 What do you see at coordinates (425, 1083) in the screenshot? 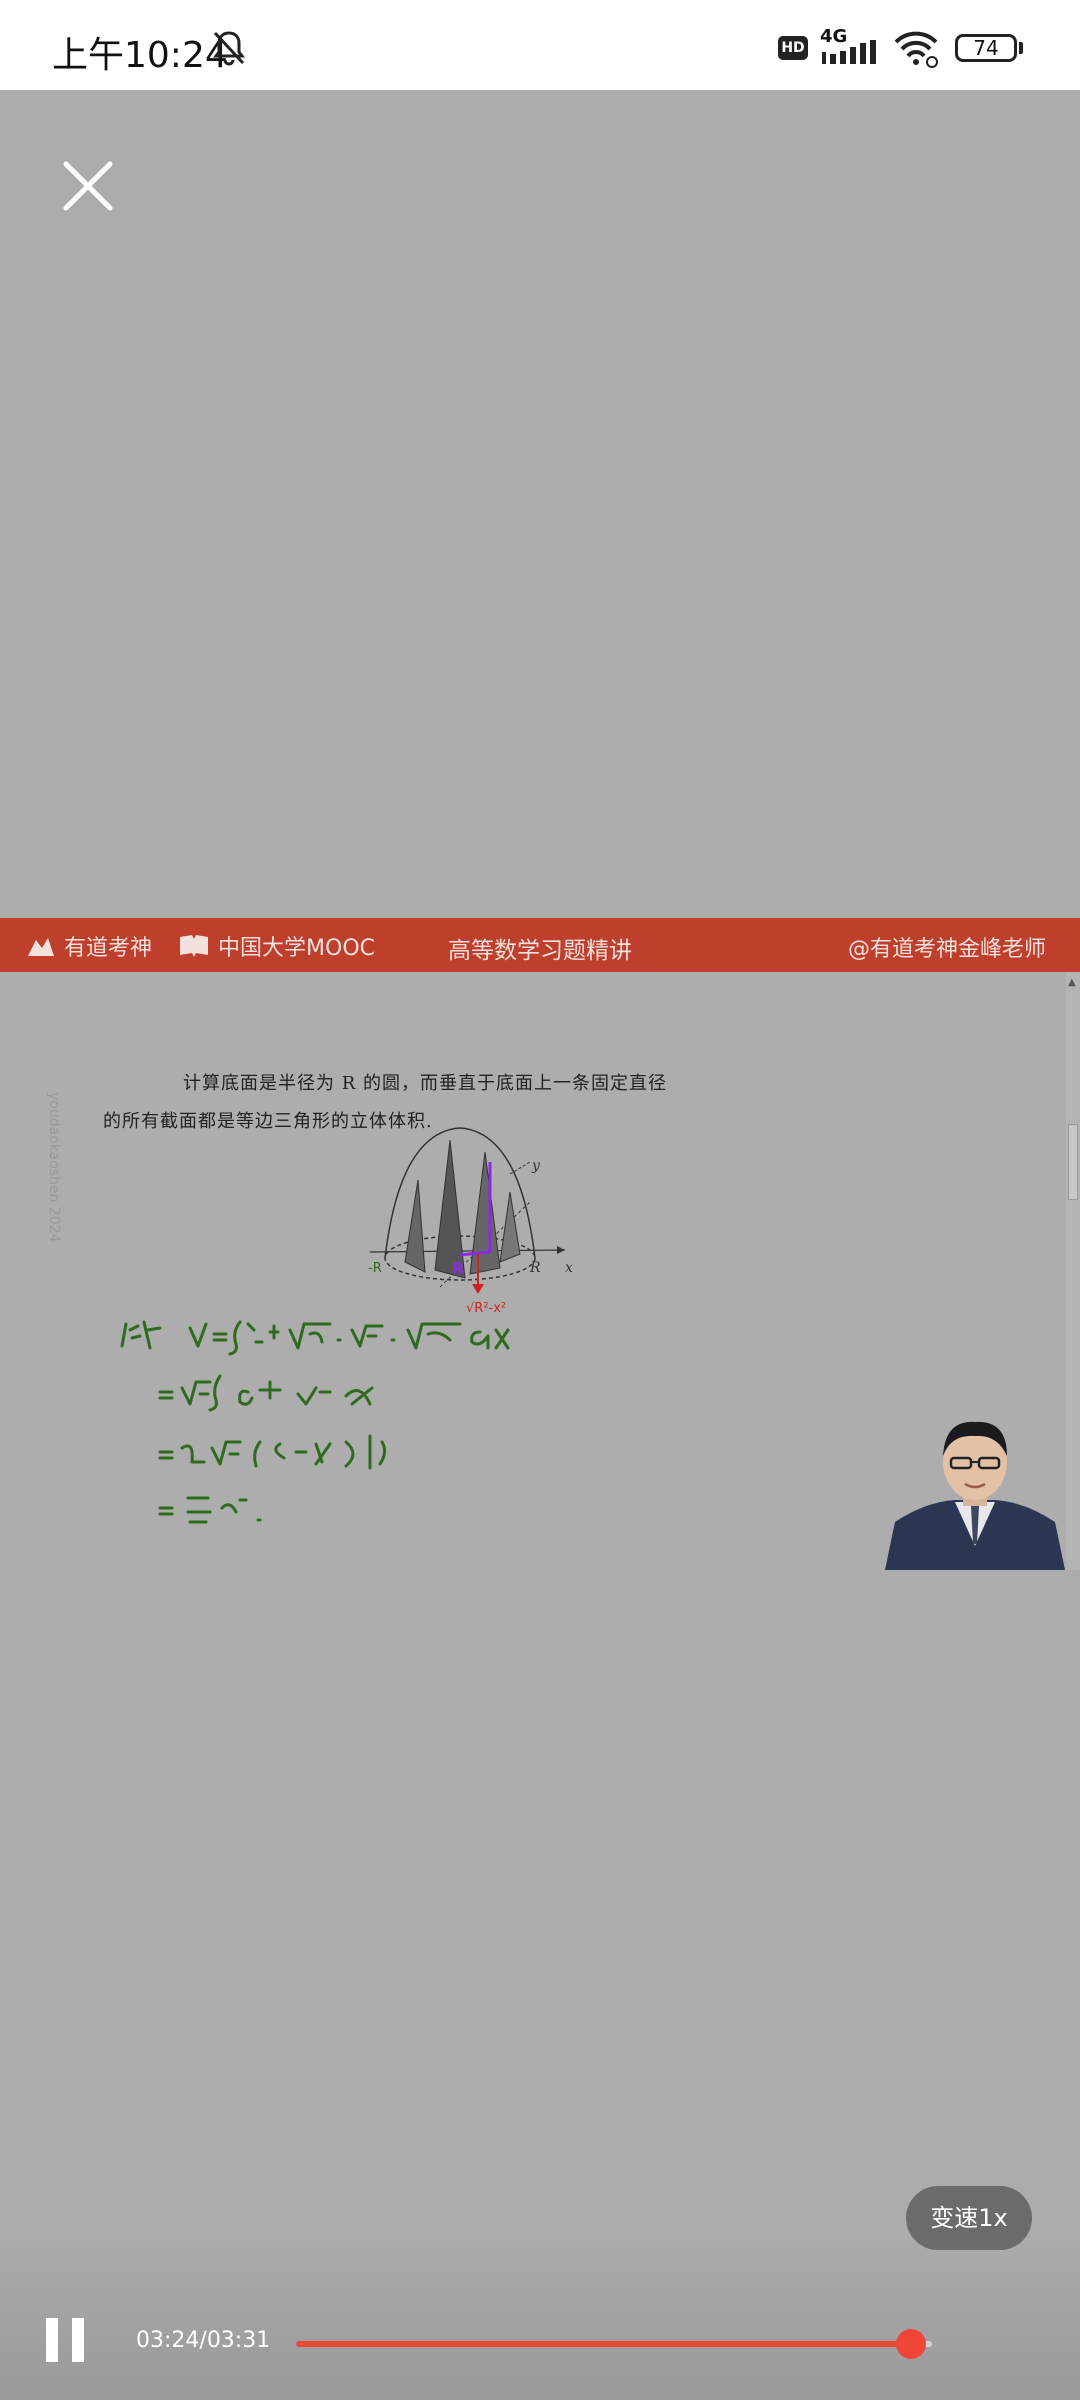
I see `problem-line-1: 计算底面是半径为 R 的圆，而垂直于底面上一条固定直径` at bounding box center [425, 1083].